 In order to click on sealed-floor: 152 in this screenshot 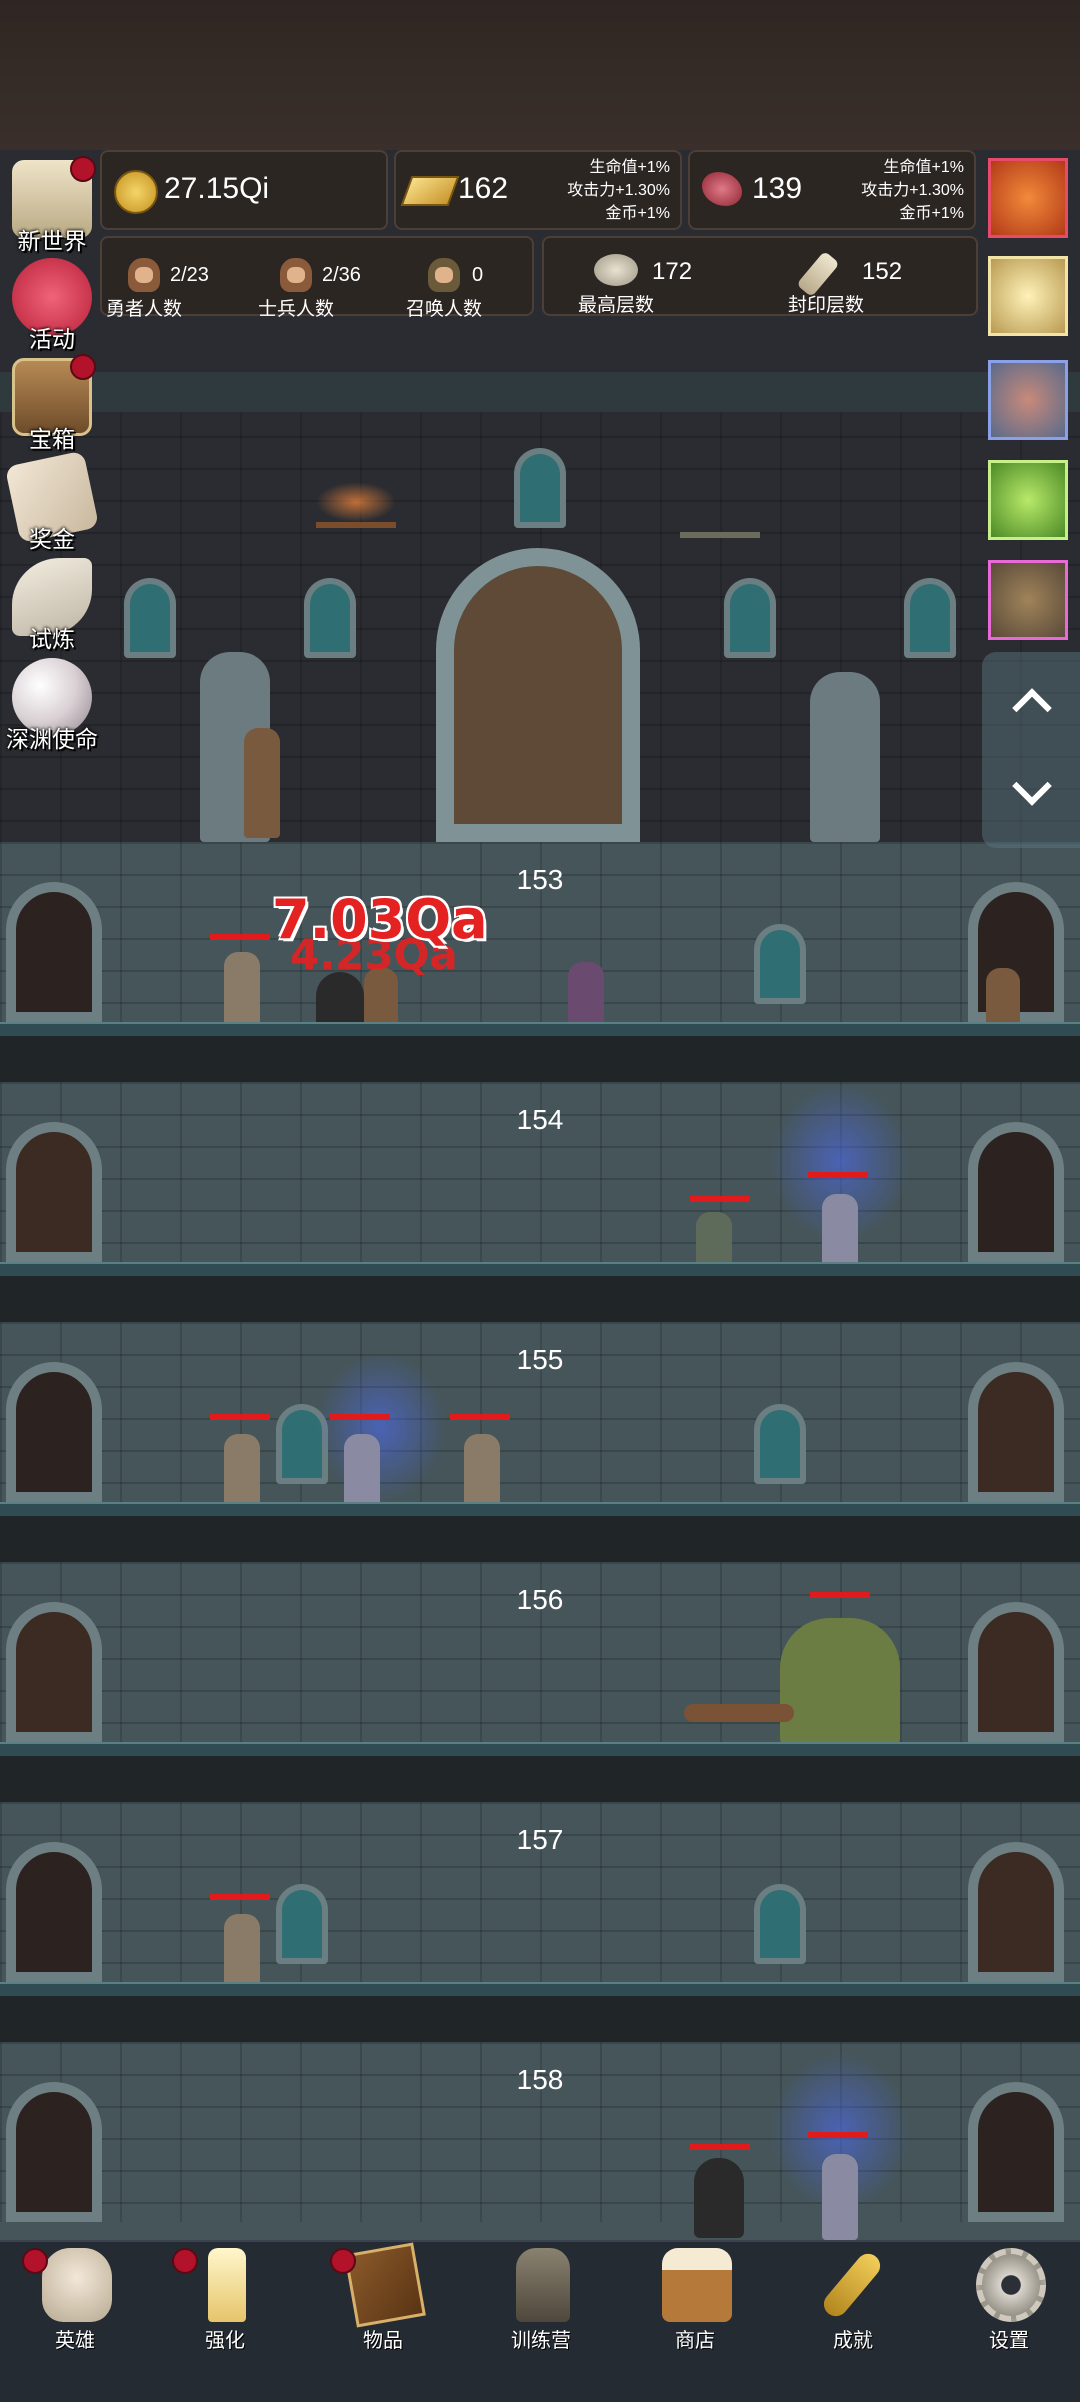, I will do `click(882, 271)`.